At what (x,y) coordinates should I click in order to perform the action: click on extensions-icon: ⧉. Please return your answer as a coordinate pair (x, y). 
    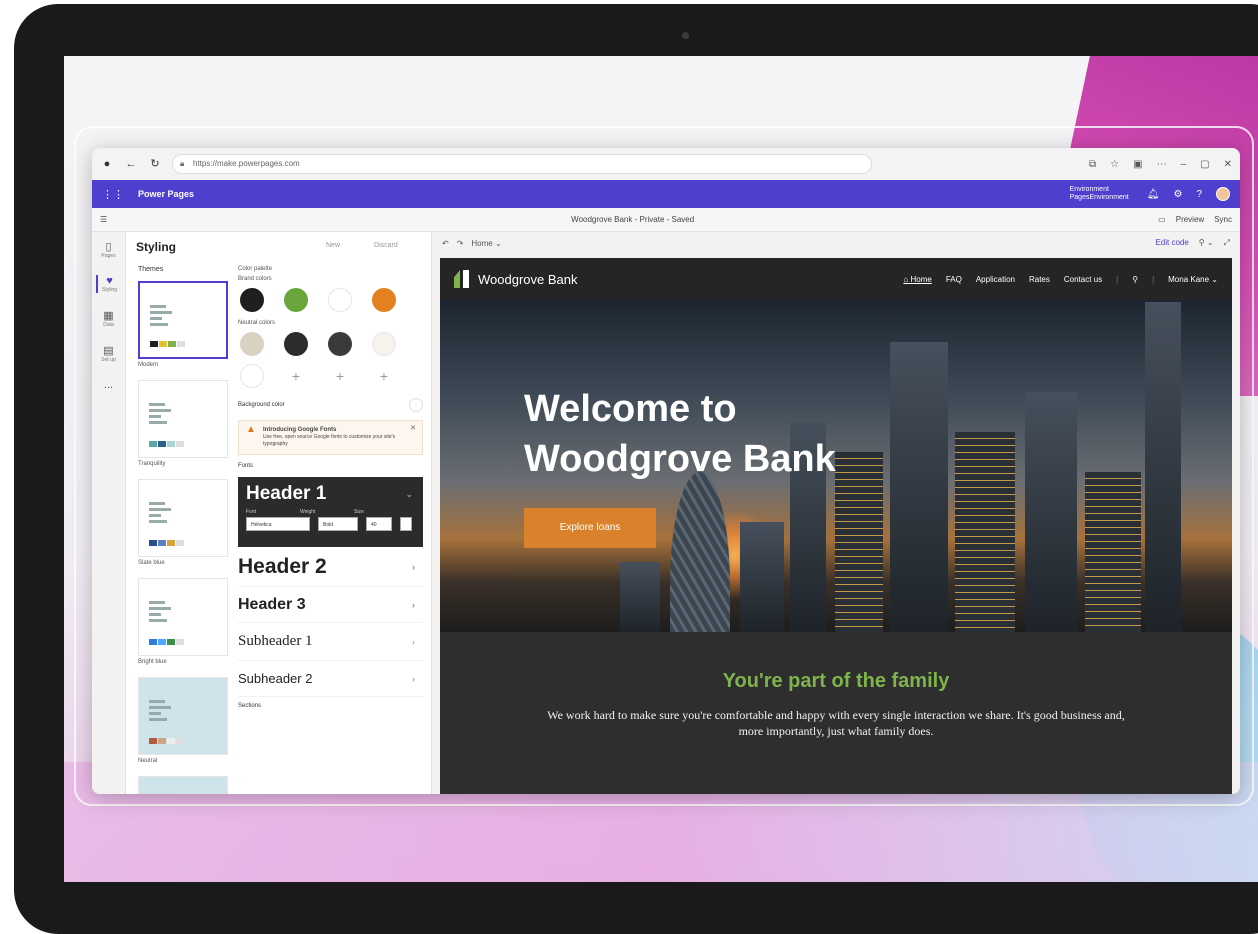
    Looking at the image, I should click on (1092, 164).